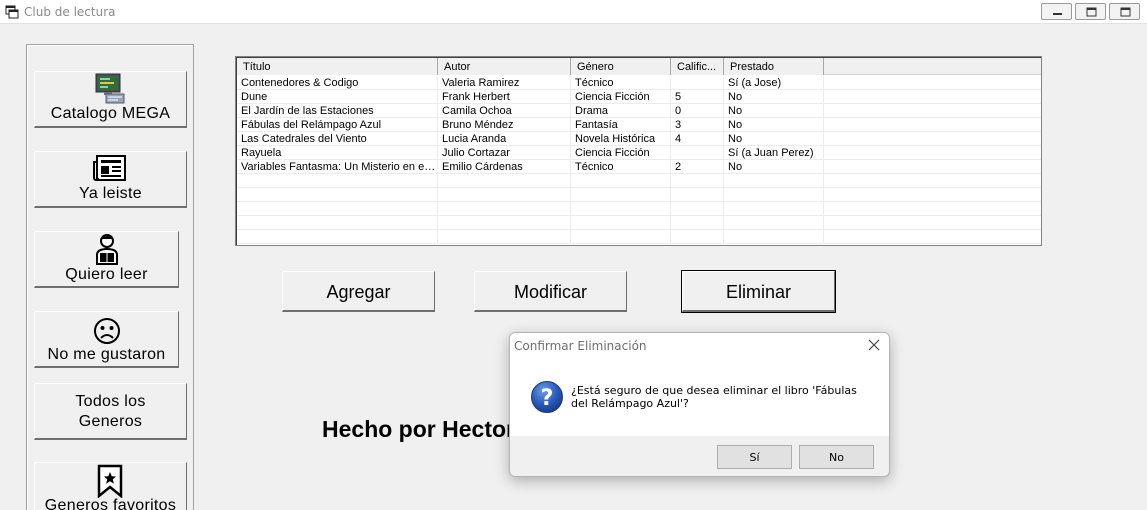  What do you see at coordinates (337, 139) in the screenshot?
I see `table-cell: Las Catedrales del Viento` at bounding box center [337, 139].